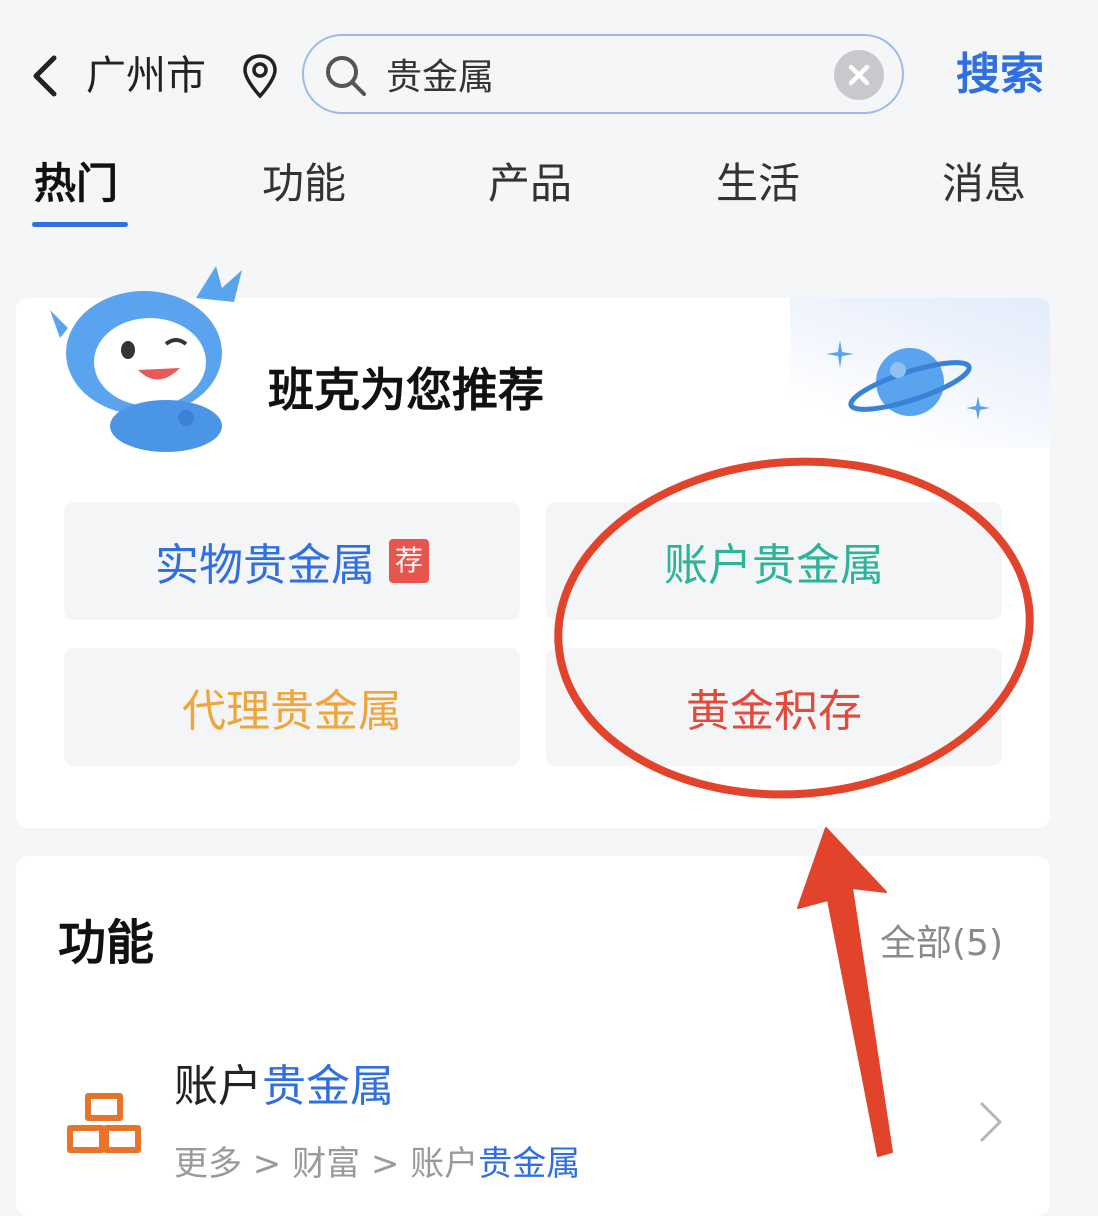 The image size is (1098, 1216). Describe the element at coordinates (146, 76) in the screenshot. I see `city-selector: 广州市` at that location.